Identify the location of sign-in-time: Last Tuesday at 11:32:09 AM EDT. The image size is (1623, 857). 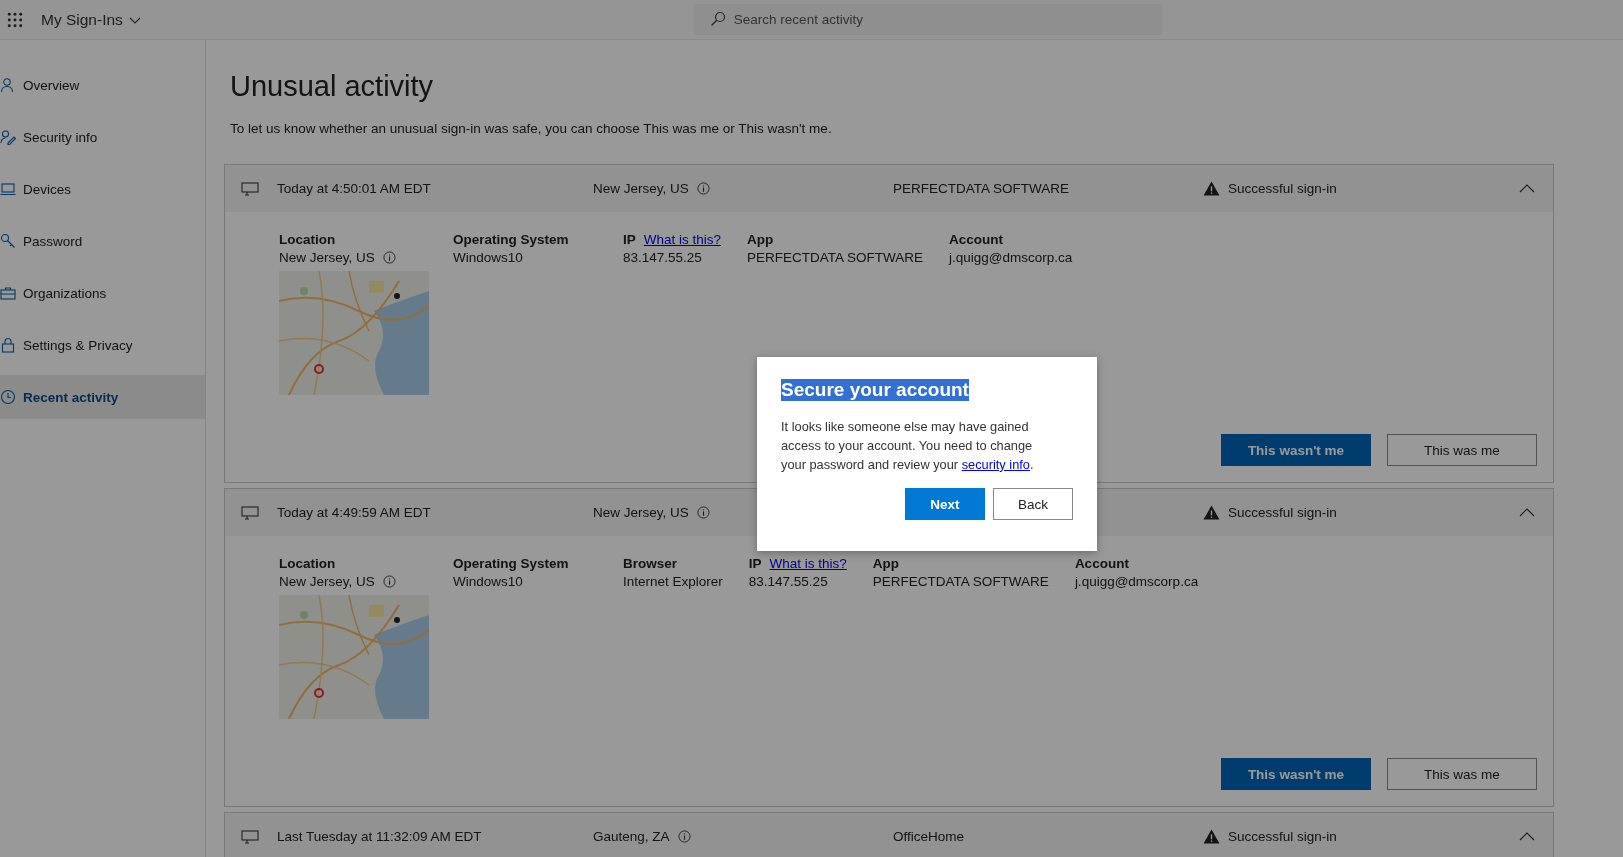
(380, 836).